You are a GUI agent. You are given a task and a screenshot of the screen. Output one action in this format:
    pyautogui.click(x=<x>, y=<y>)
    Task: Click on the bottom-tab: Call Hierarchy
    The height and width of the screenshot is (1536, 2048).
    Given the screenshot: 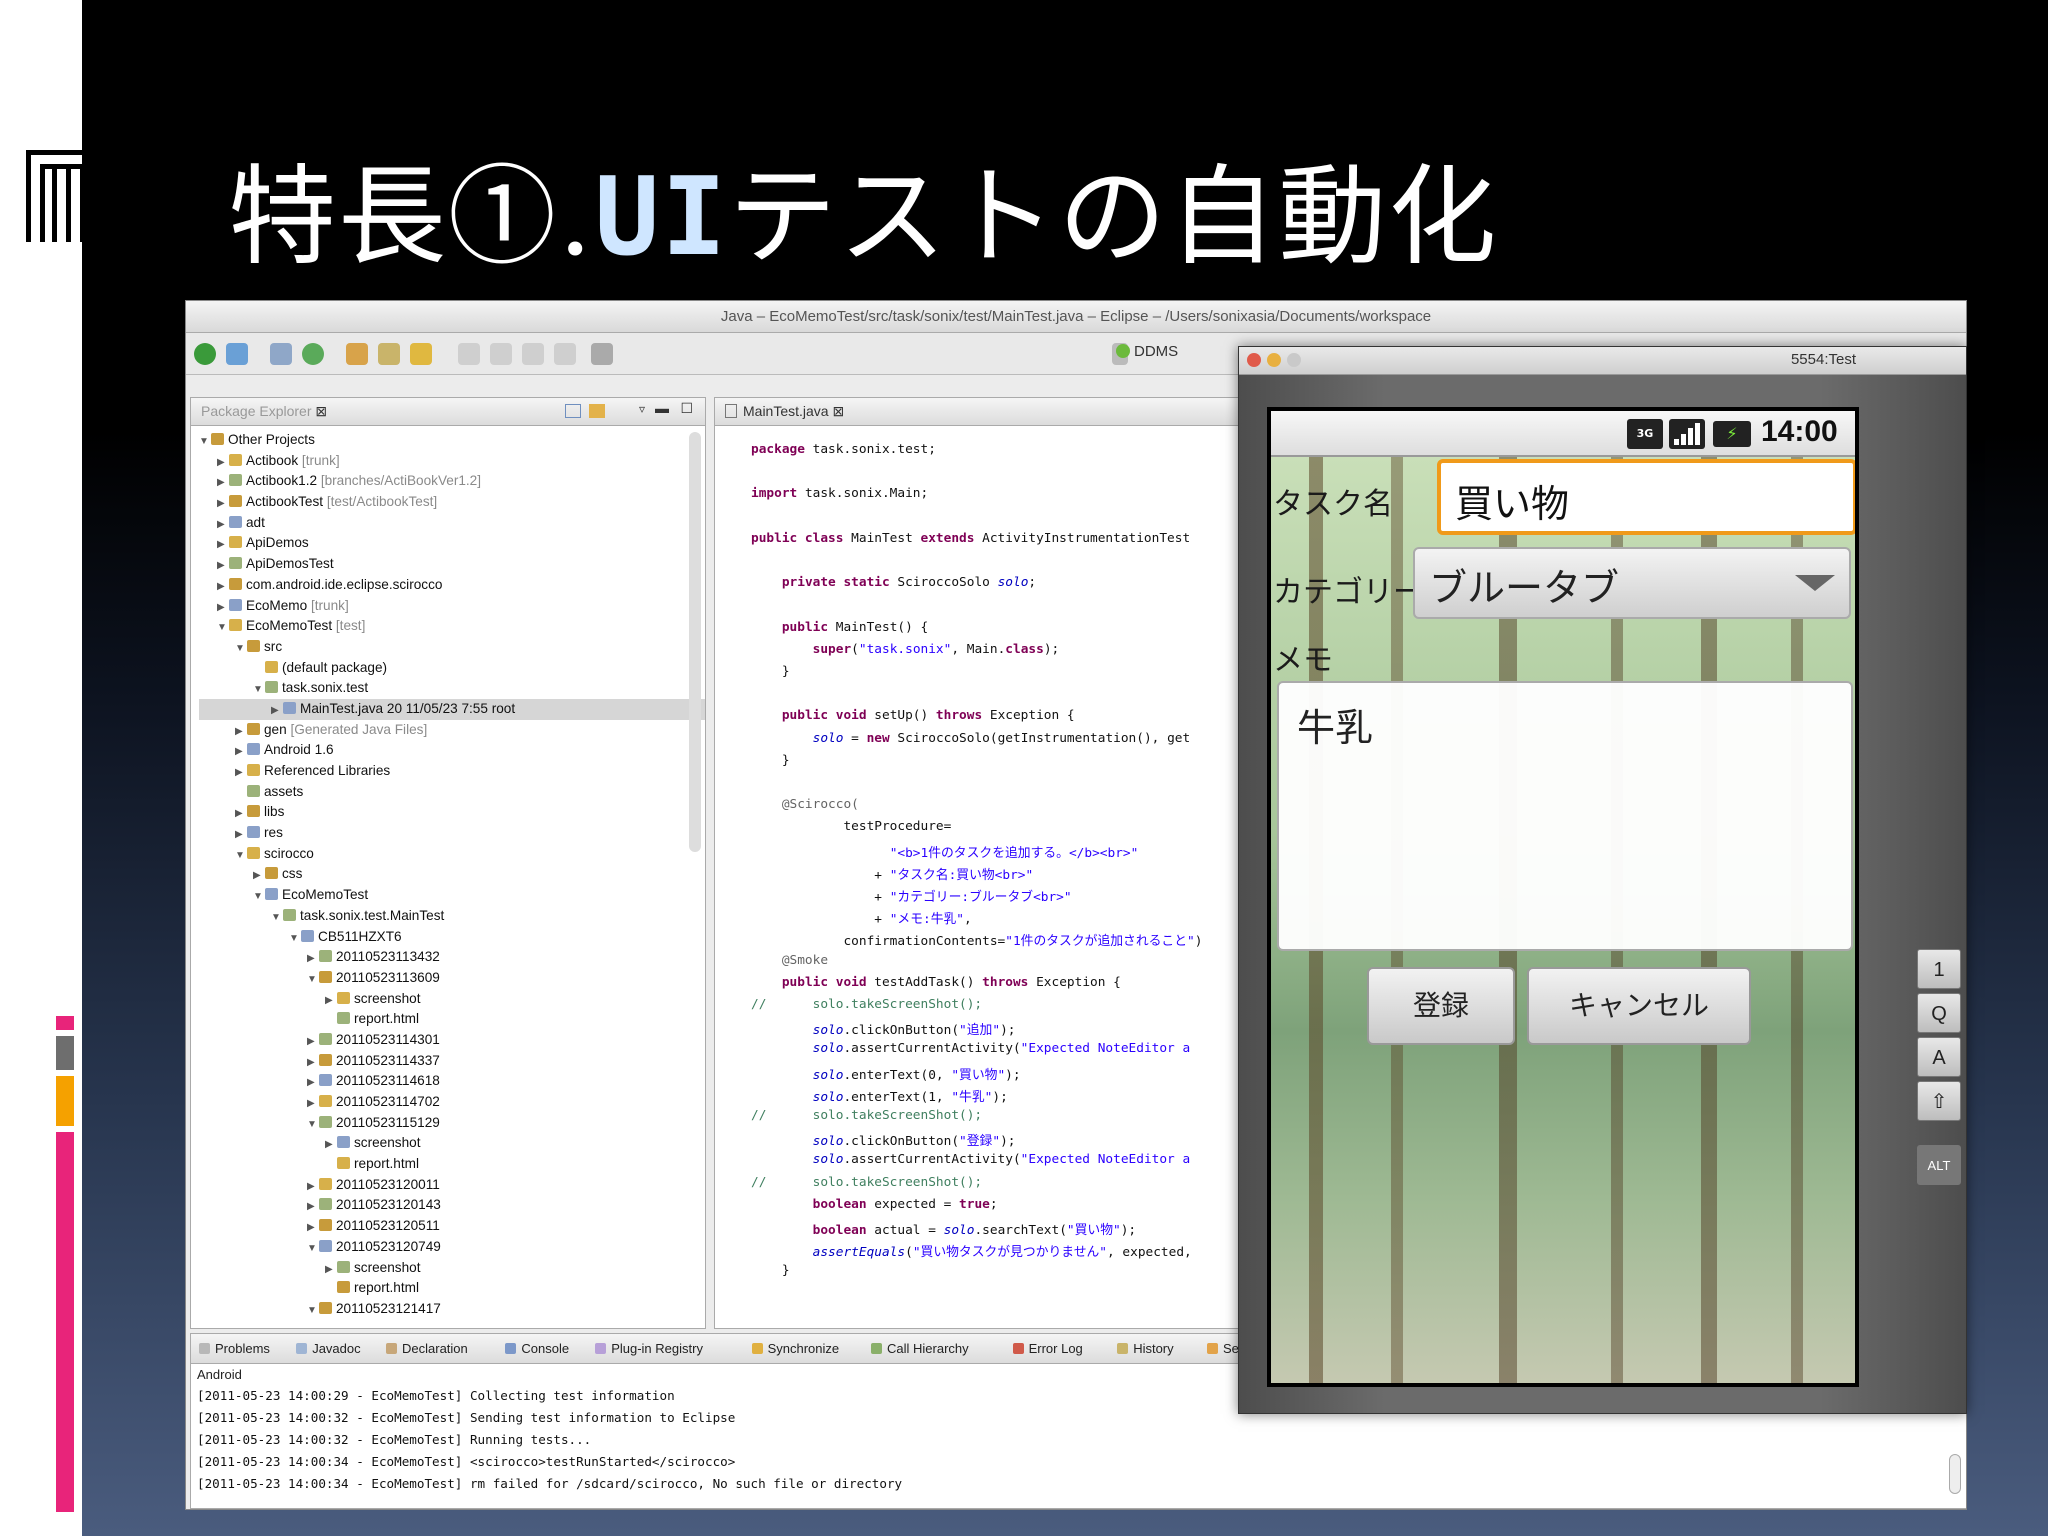 What is the action you would take?
    pyautogui.click(x=920, y=1348)
    